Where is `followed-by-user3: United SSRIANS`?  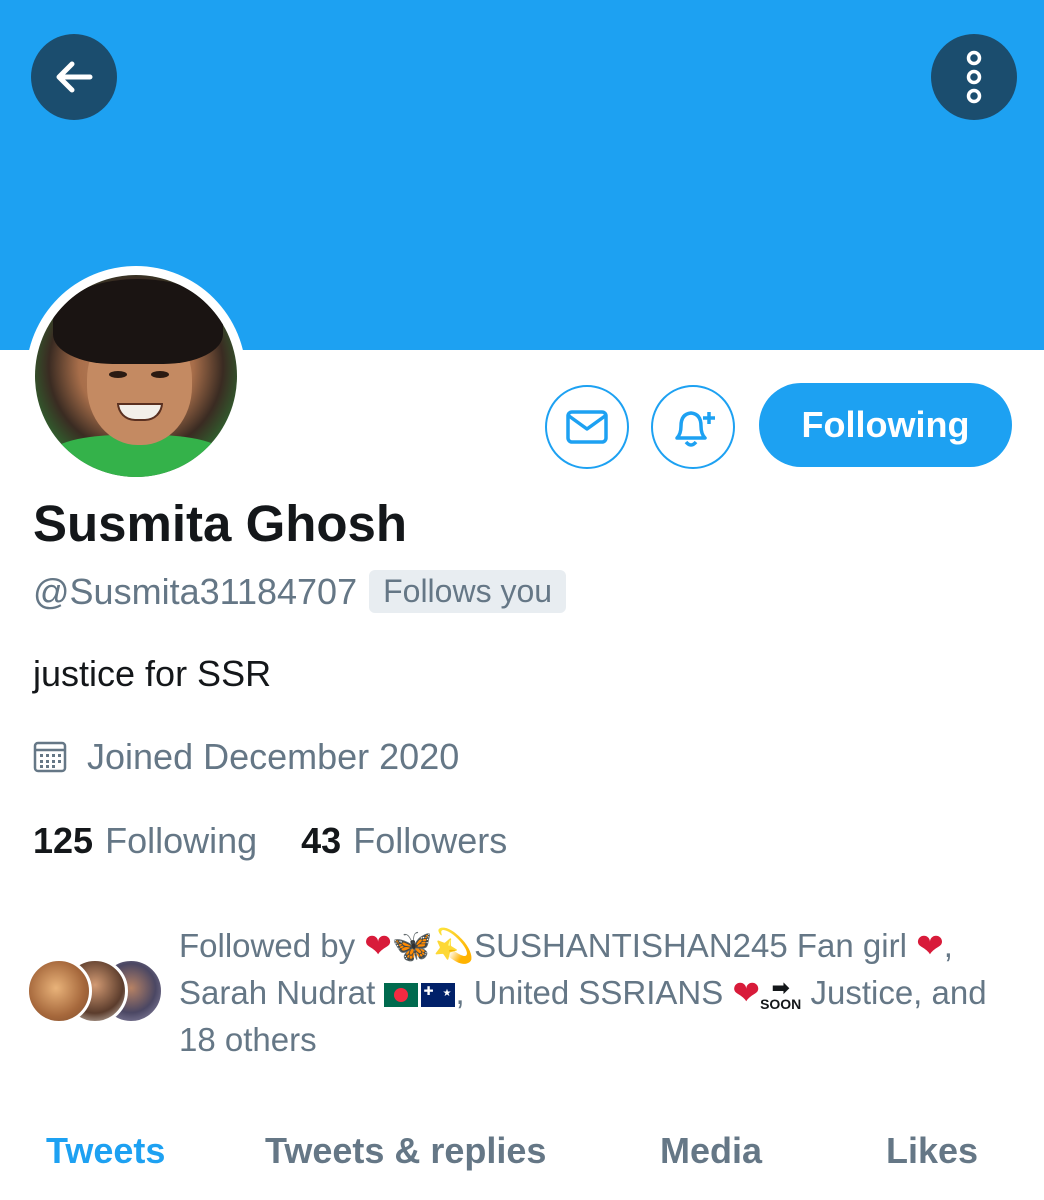
followed-by-user3: United SSRIANS is located at coordinates (598, 992).